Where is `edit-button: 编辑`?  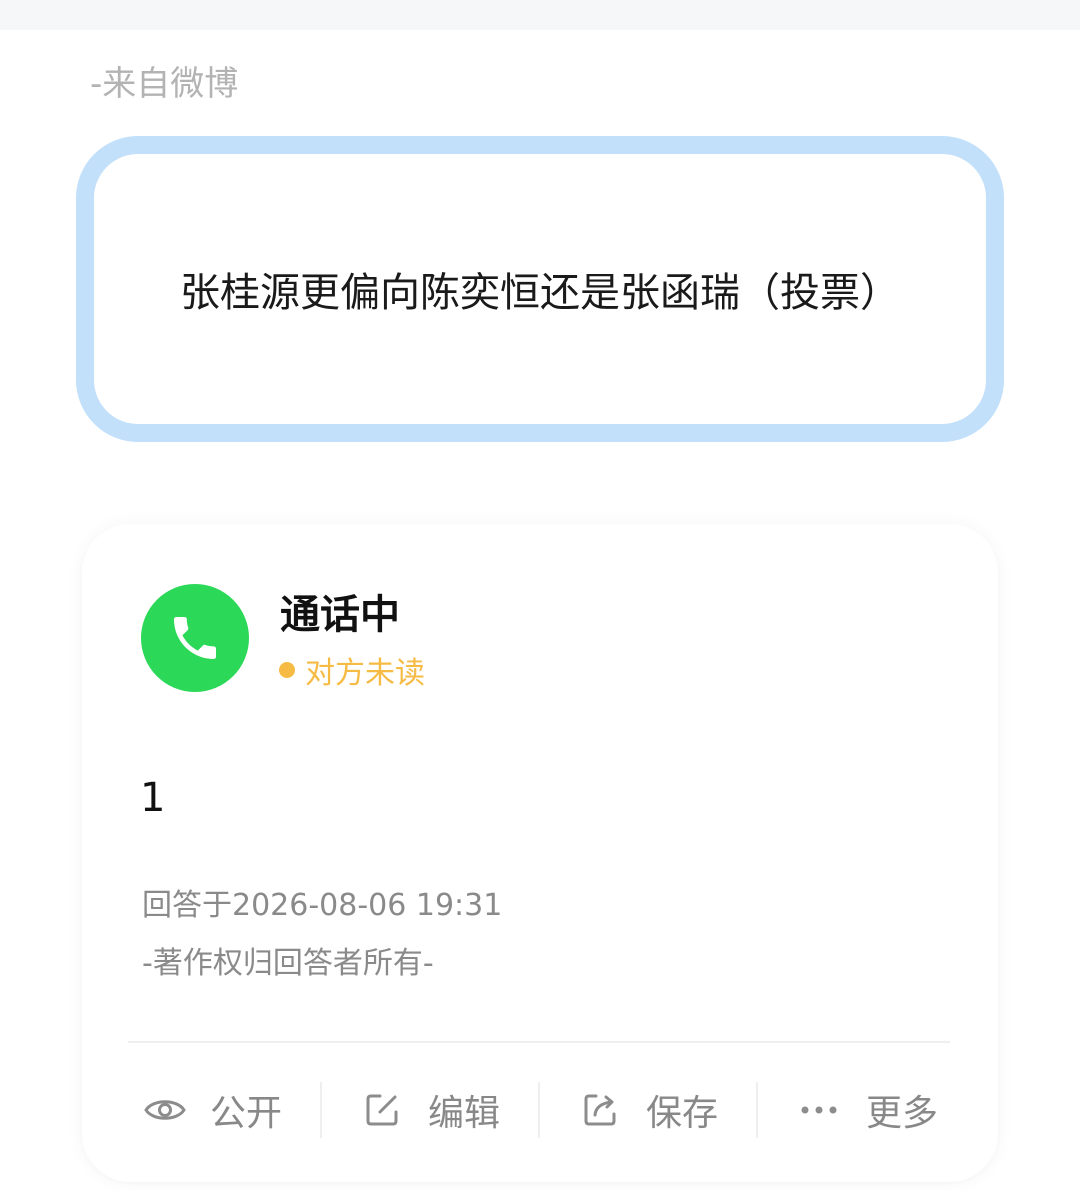
edit-button: 编辑 is located at coordinates (432, 1110).